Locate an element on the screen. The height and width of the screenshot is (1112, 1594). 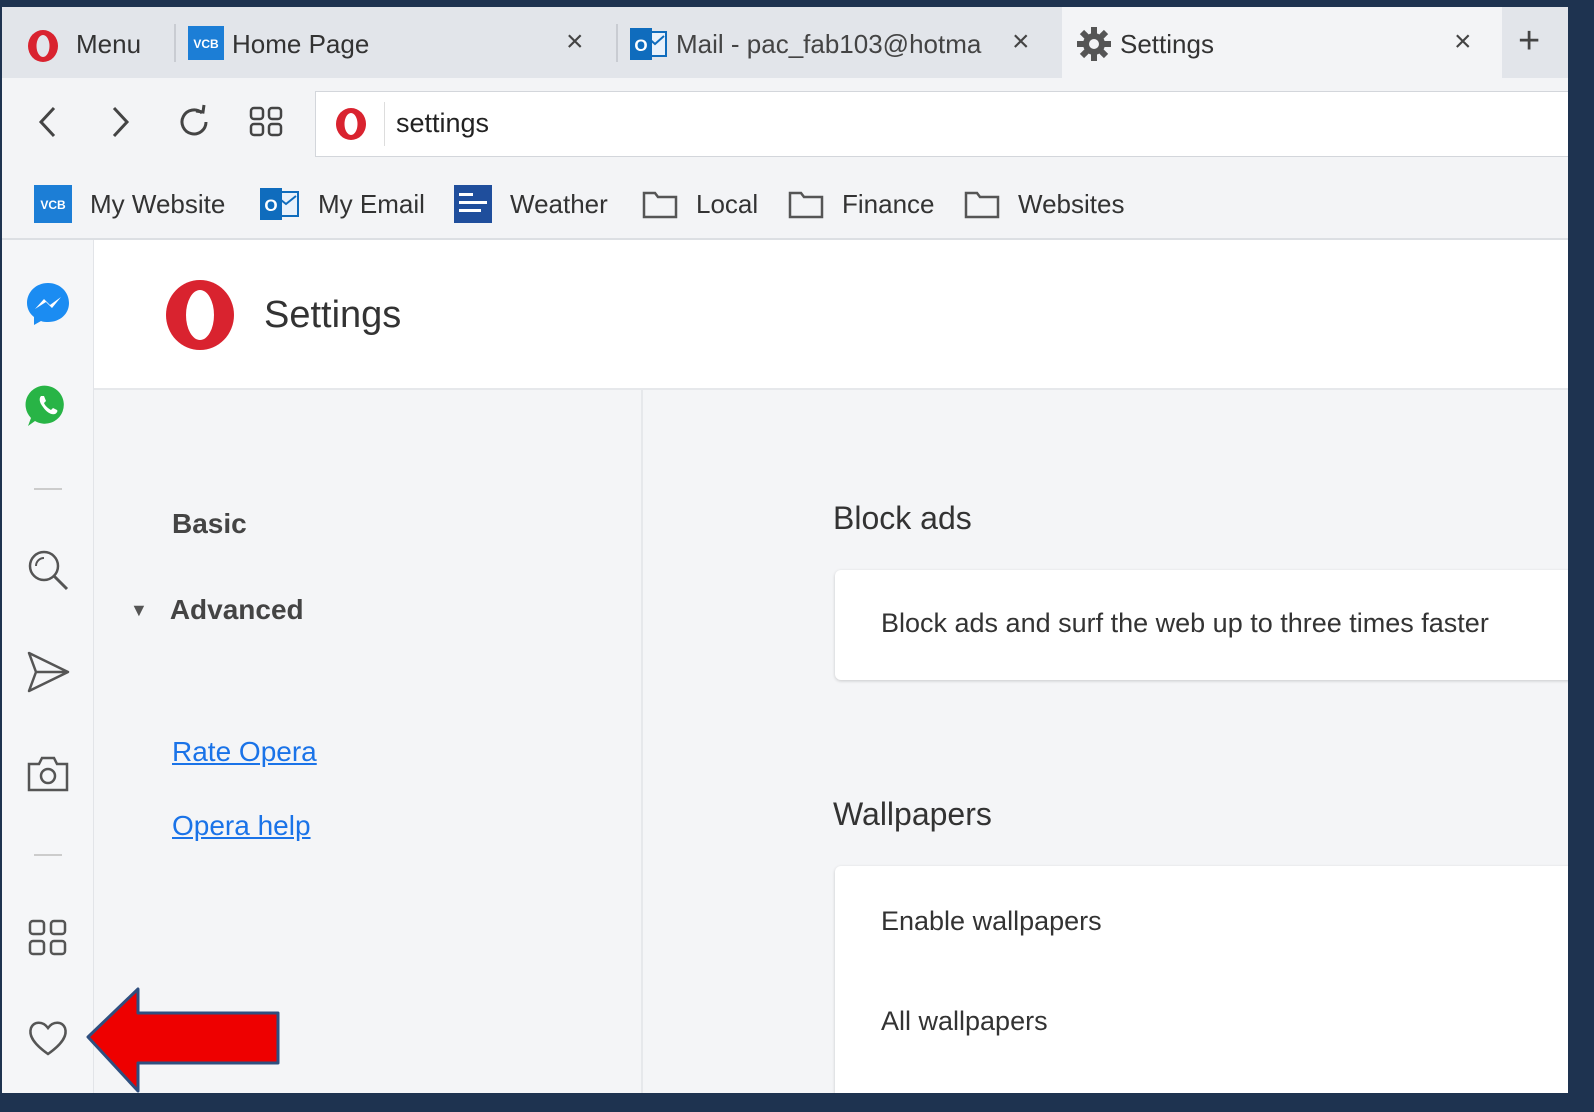
camera-icon is located at coordinates (48, 774).